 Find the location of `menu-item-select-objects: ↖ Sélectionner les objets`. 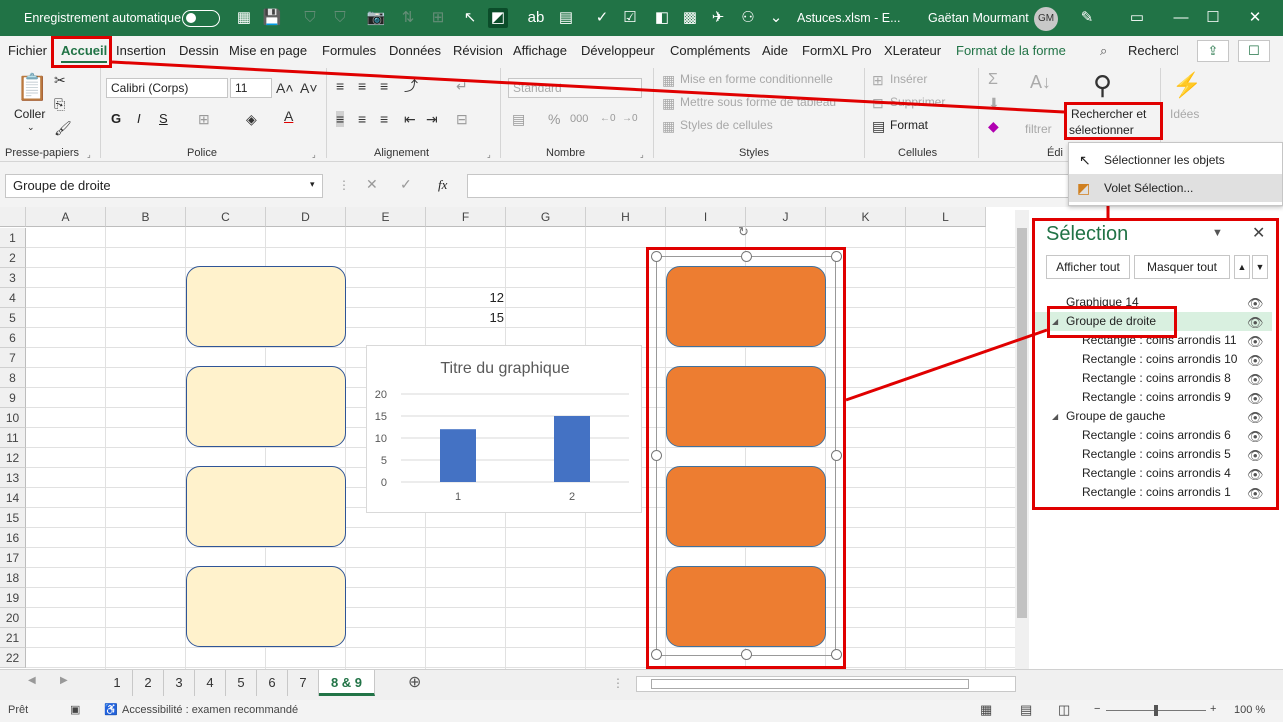

menu-item-select-objects: ↖ Sélectionner les objets is located at coordinates (1175, 160).